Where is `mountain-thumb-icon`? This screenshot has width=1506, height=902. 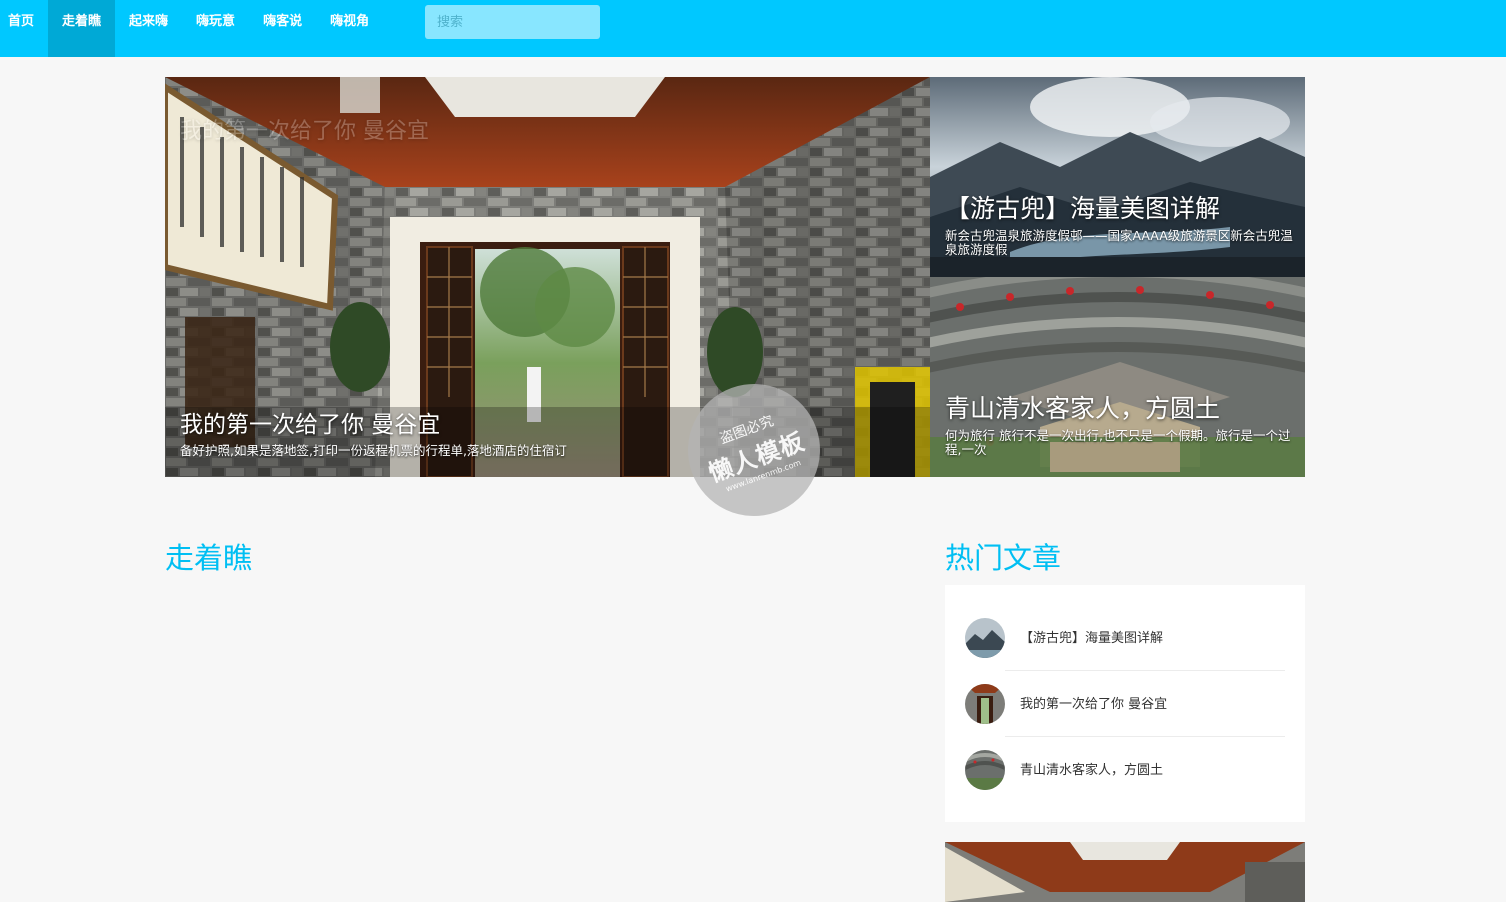
mountain-thumb-icon is located at coordinates (985, 638).